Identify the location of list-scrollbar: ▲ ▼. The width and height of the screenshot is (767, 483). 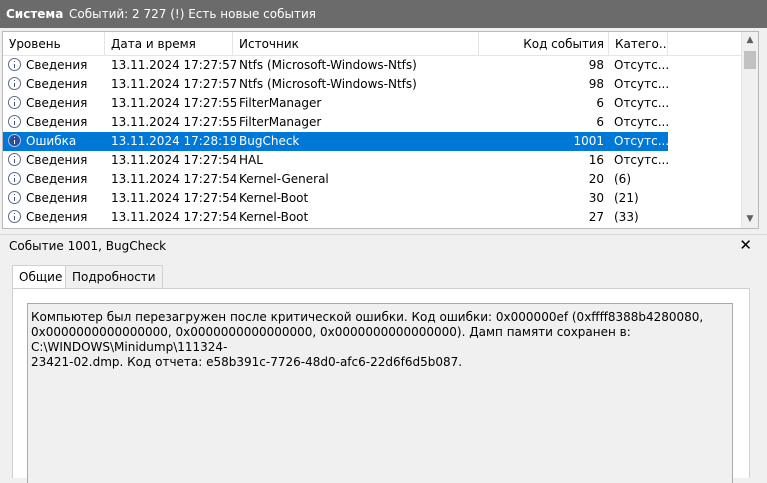
(749, 130).